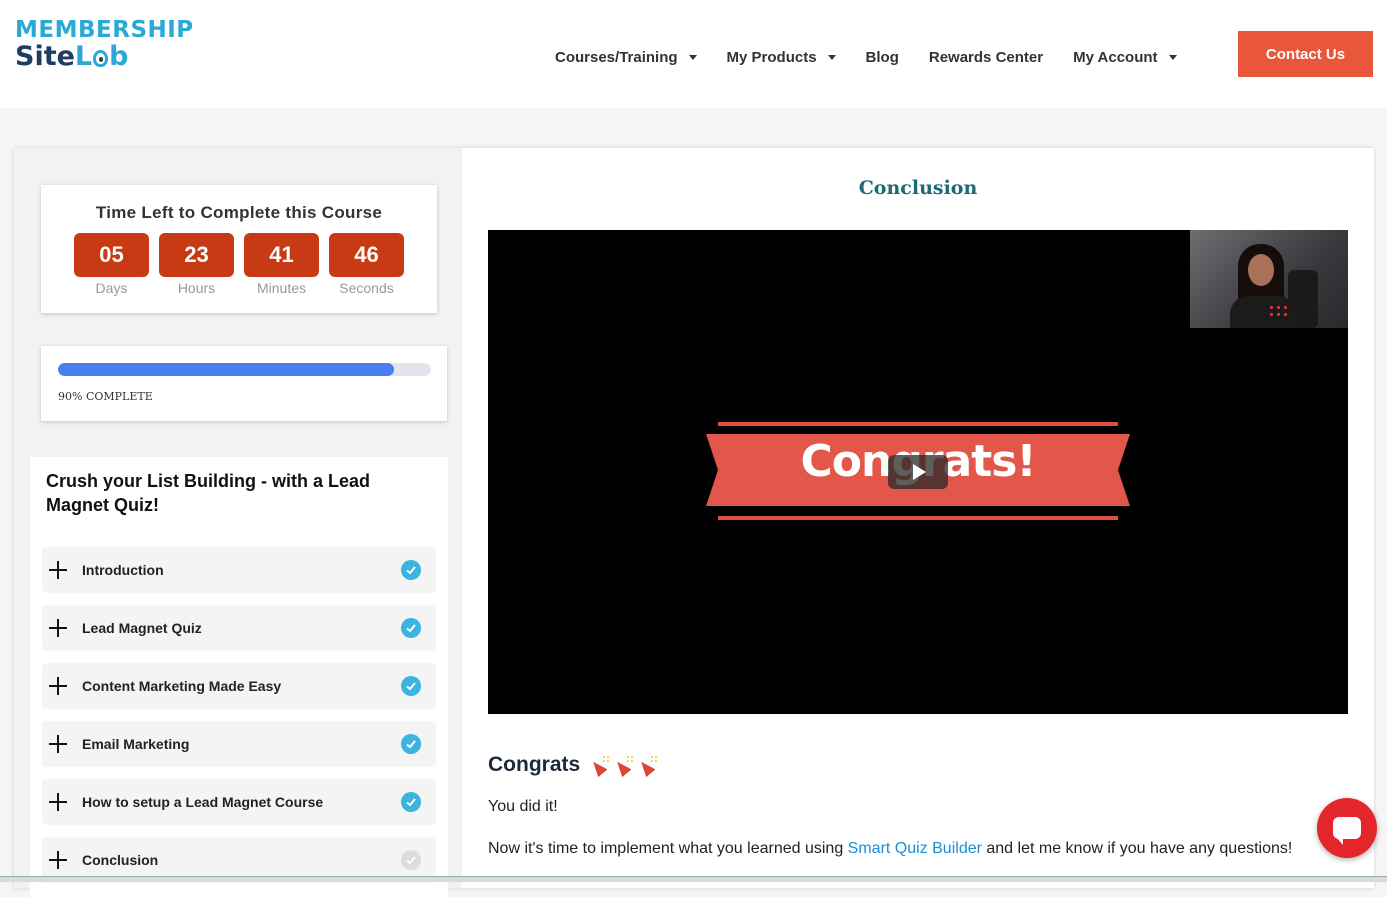  What do you see at coordinates (1125, 57) in the screenshot?
I see `nav-my-account: My Account` at bounding box center [1125, 57].